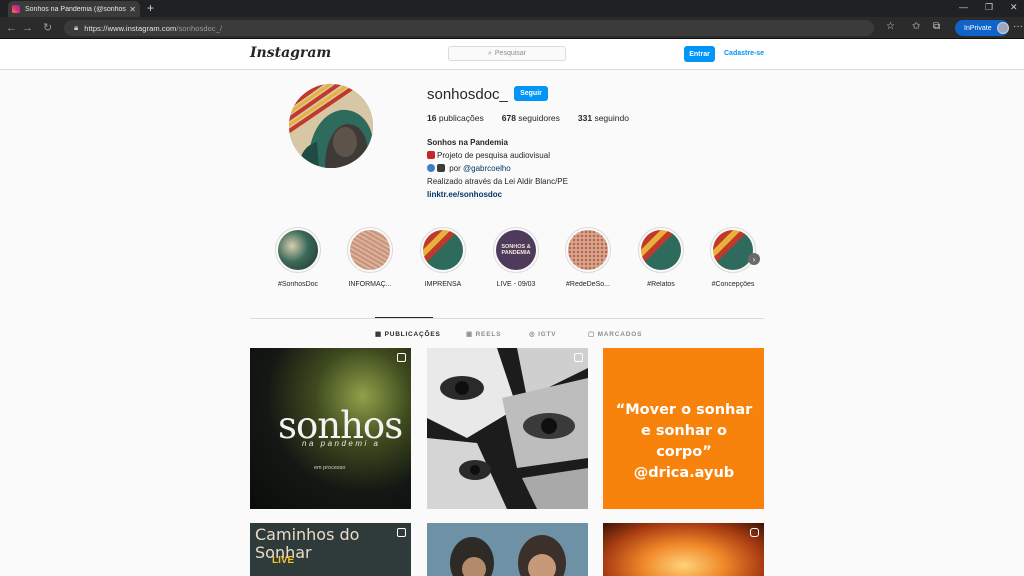 The image size is (1024, 576). Describe the element at coordinates (890, 26) in the screenshot. I see `extension-icon: ☆` at that location.